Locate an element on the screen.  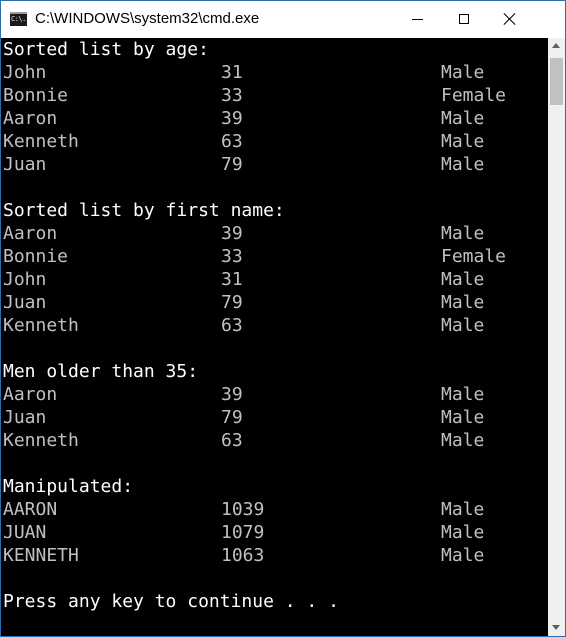
row-name: JUAN is located at coordinates (25, 532).